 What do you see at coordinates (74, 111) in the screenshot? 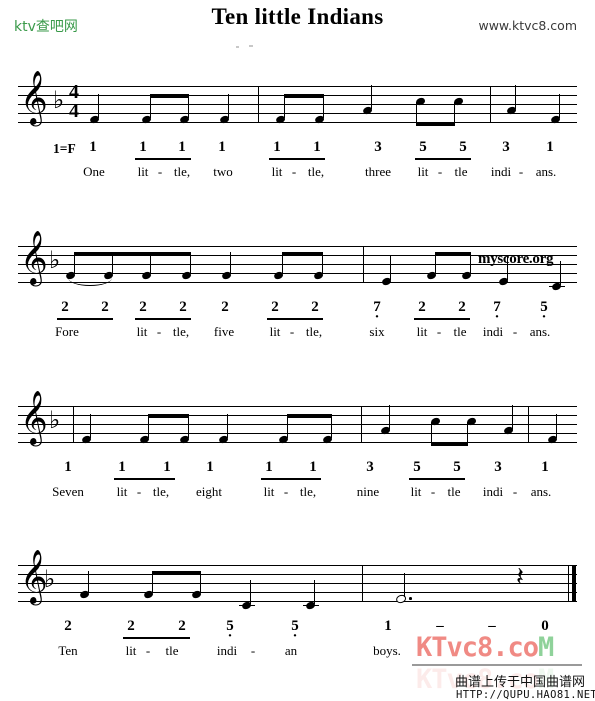
I see `time-signature-bottom: 4` at bounding box center [74, 111].